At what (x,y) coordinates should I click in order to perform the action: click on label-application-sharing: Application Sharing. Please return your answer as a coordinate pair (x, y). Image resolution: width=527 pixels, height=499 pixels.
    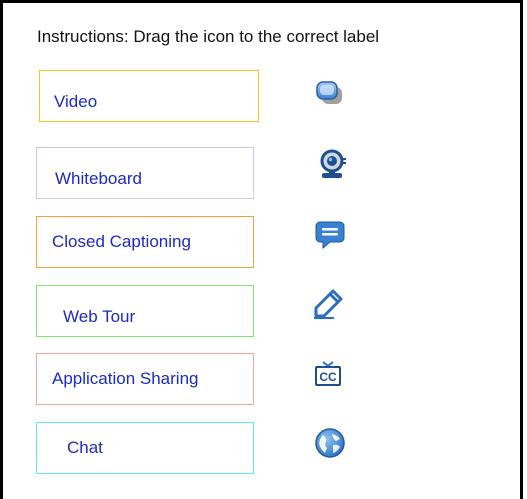
    Looking at the image, I should click on (145, 379).